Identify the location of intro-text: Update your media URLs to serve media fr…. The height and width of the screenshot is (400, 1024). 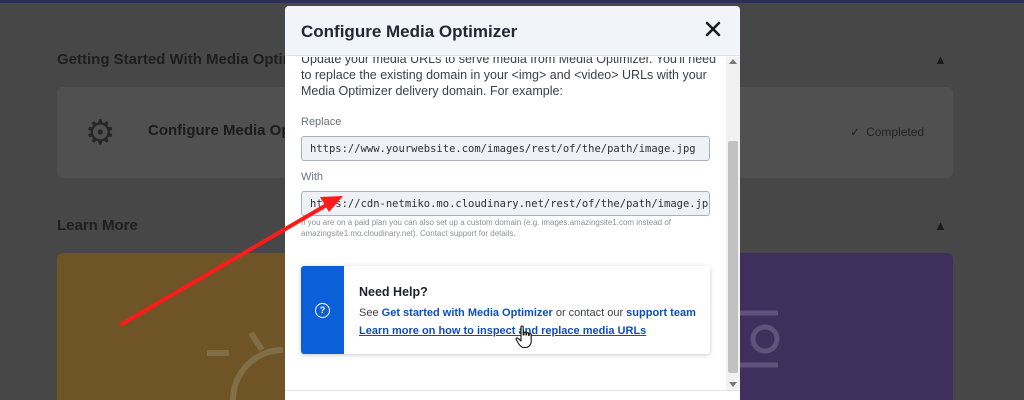
(509, 77).